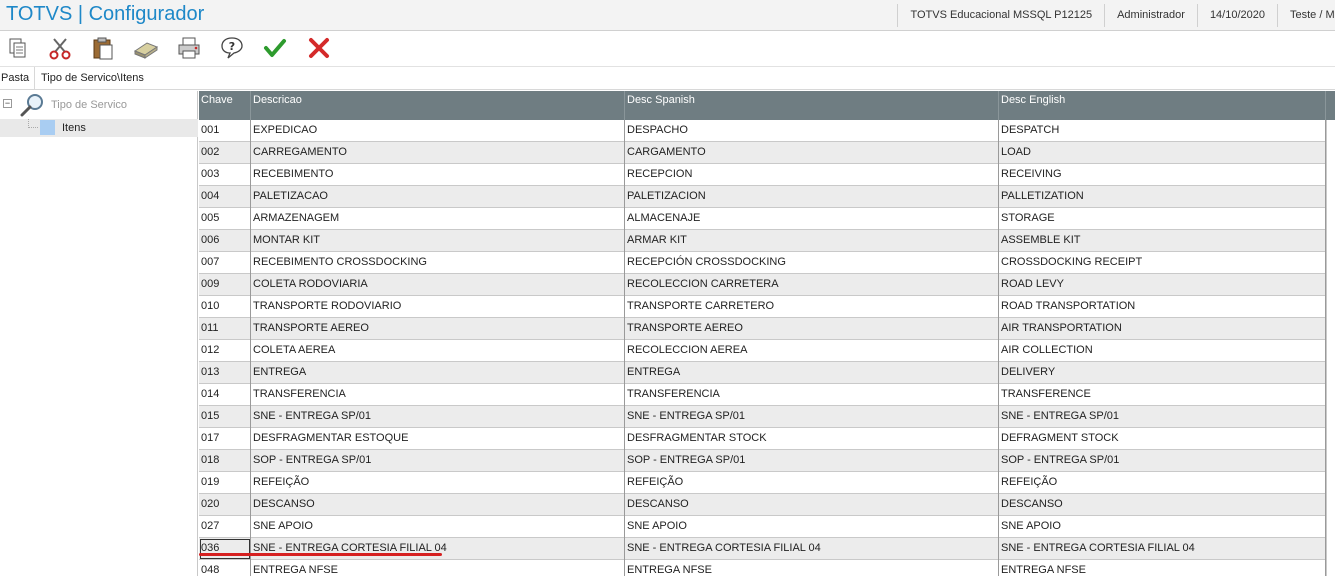  What do you see at coordinates (438, 219) in the screenshot?
I see `cell-descricao: ARMAZENAGEM` at bounding box center [438, 219].